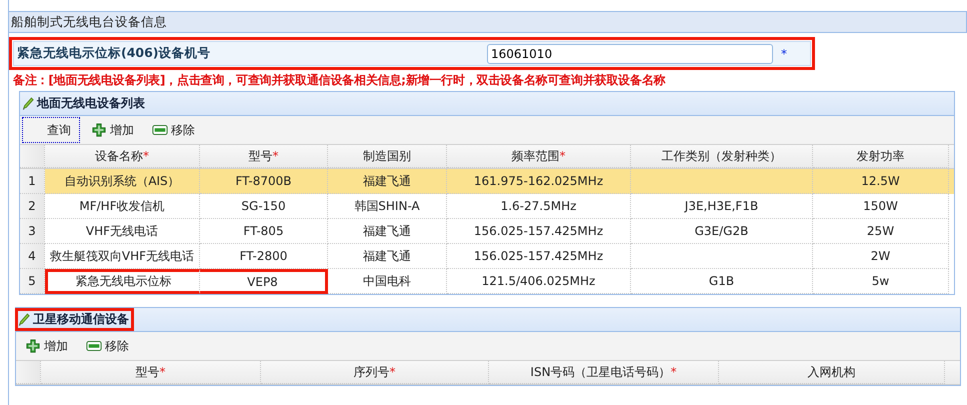  What do you see at coordinates (832, 372) in the screenshot?
I see `column-header: 入网机构` at bounding box center [832, 372].